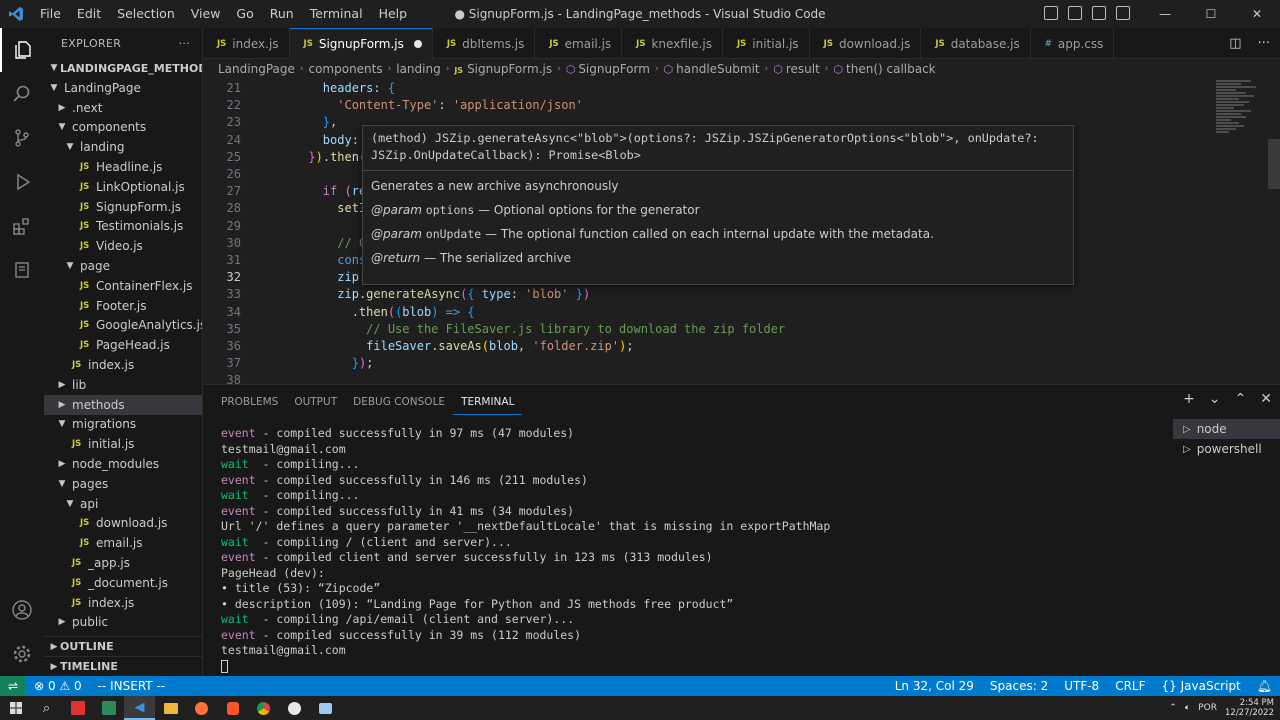 The height and width of the screenshot is (720, 1280). What do you see at coordinates (488, 402) in the screenshot?
I see `panel-tab-terminal: TERMINAL` at bounding box center [488, 402].